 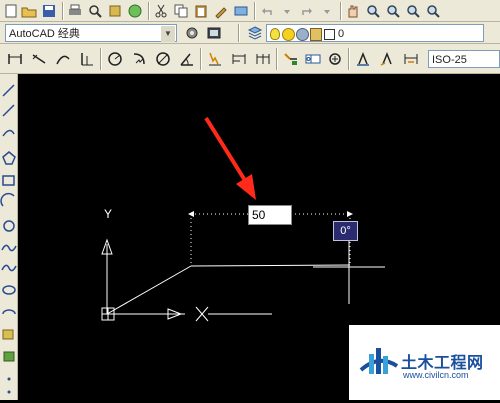 I want to click on radius-dimension-icon, so click(x=115, y=59).